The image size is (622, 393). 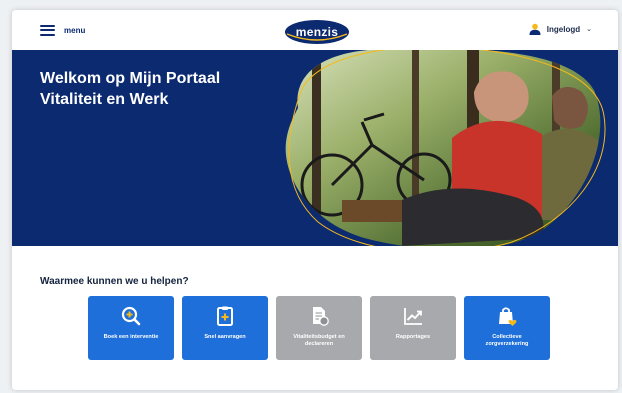 I want to click on tile-label-line-1: Vitaliteitsbudget en, so click(x=319, y=337).